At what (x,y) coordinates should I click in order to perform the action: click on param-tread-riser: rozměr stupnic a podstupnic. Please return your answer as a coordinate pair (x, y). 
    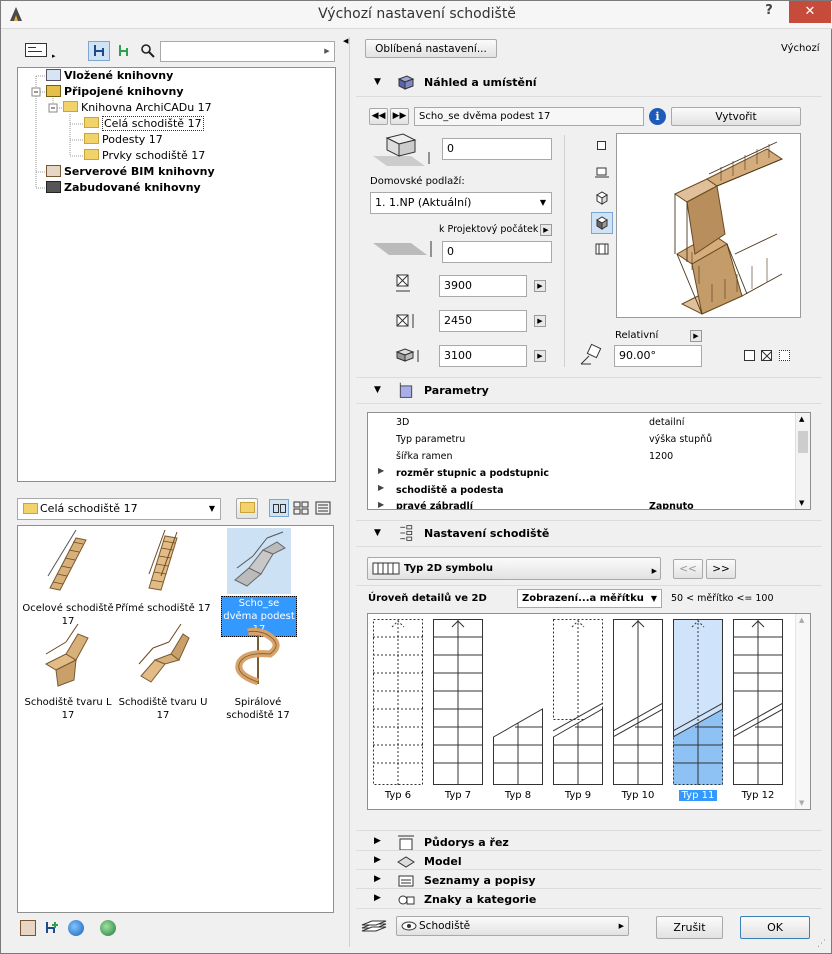
    Looking at the image, I should click on (472, 473).